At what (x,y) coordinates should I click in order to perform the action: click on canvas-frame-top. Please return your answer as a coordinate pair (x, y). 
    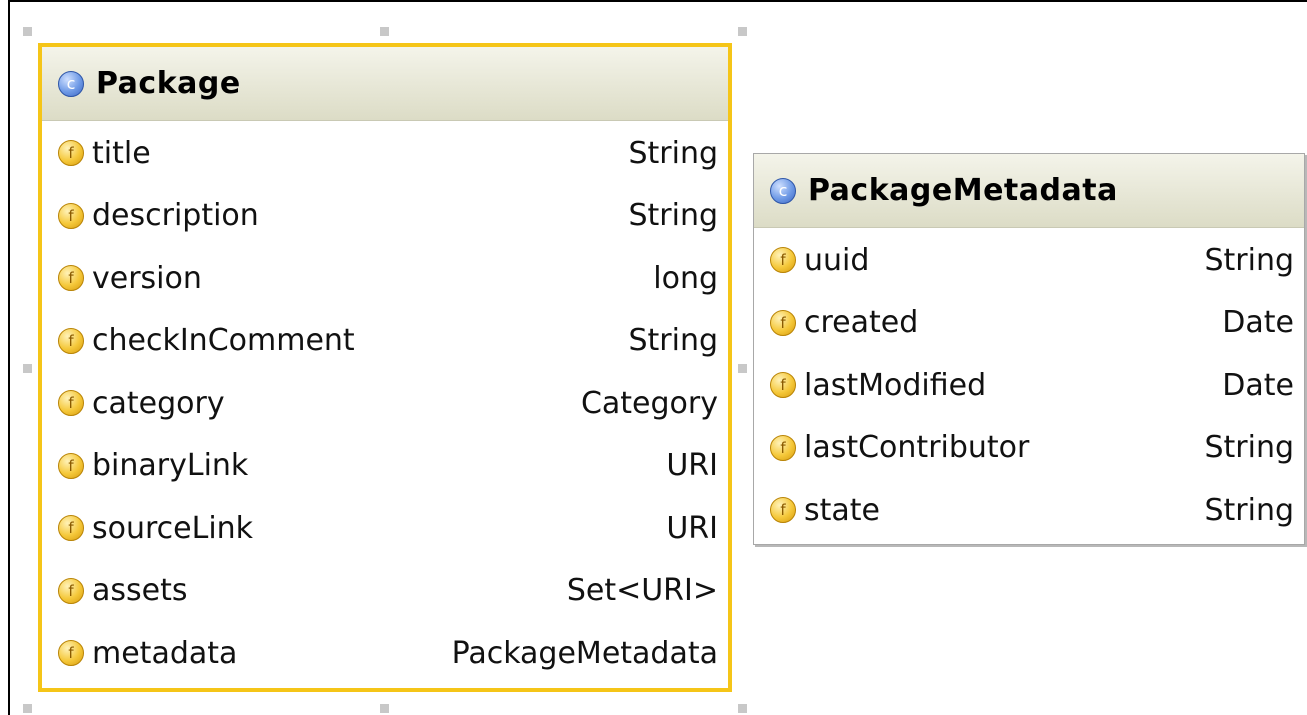
    Looking at the image, I should click on (657, 1).